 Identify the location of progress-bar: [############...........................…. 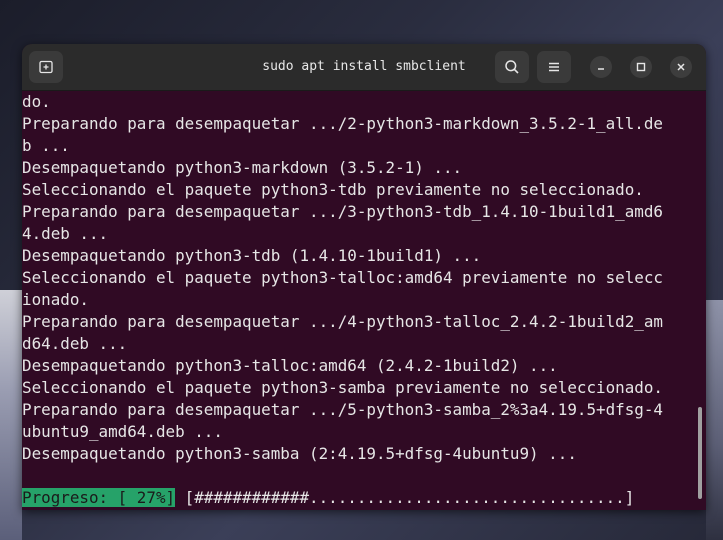
(405, 497).